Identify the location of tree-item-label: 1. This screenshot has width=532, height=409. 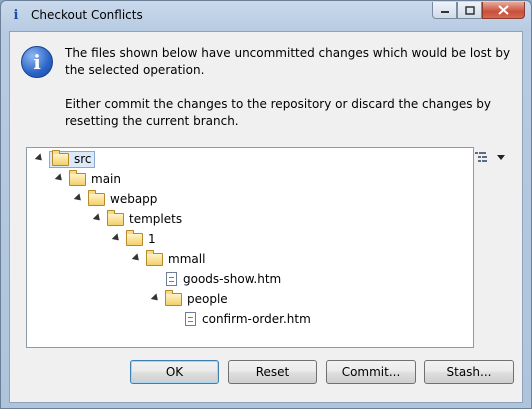
(152, 239).